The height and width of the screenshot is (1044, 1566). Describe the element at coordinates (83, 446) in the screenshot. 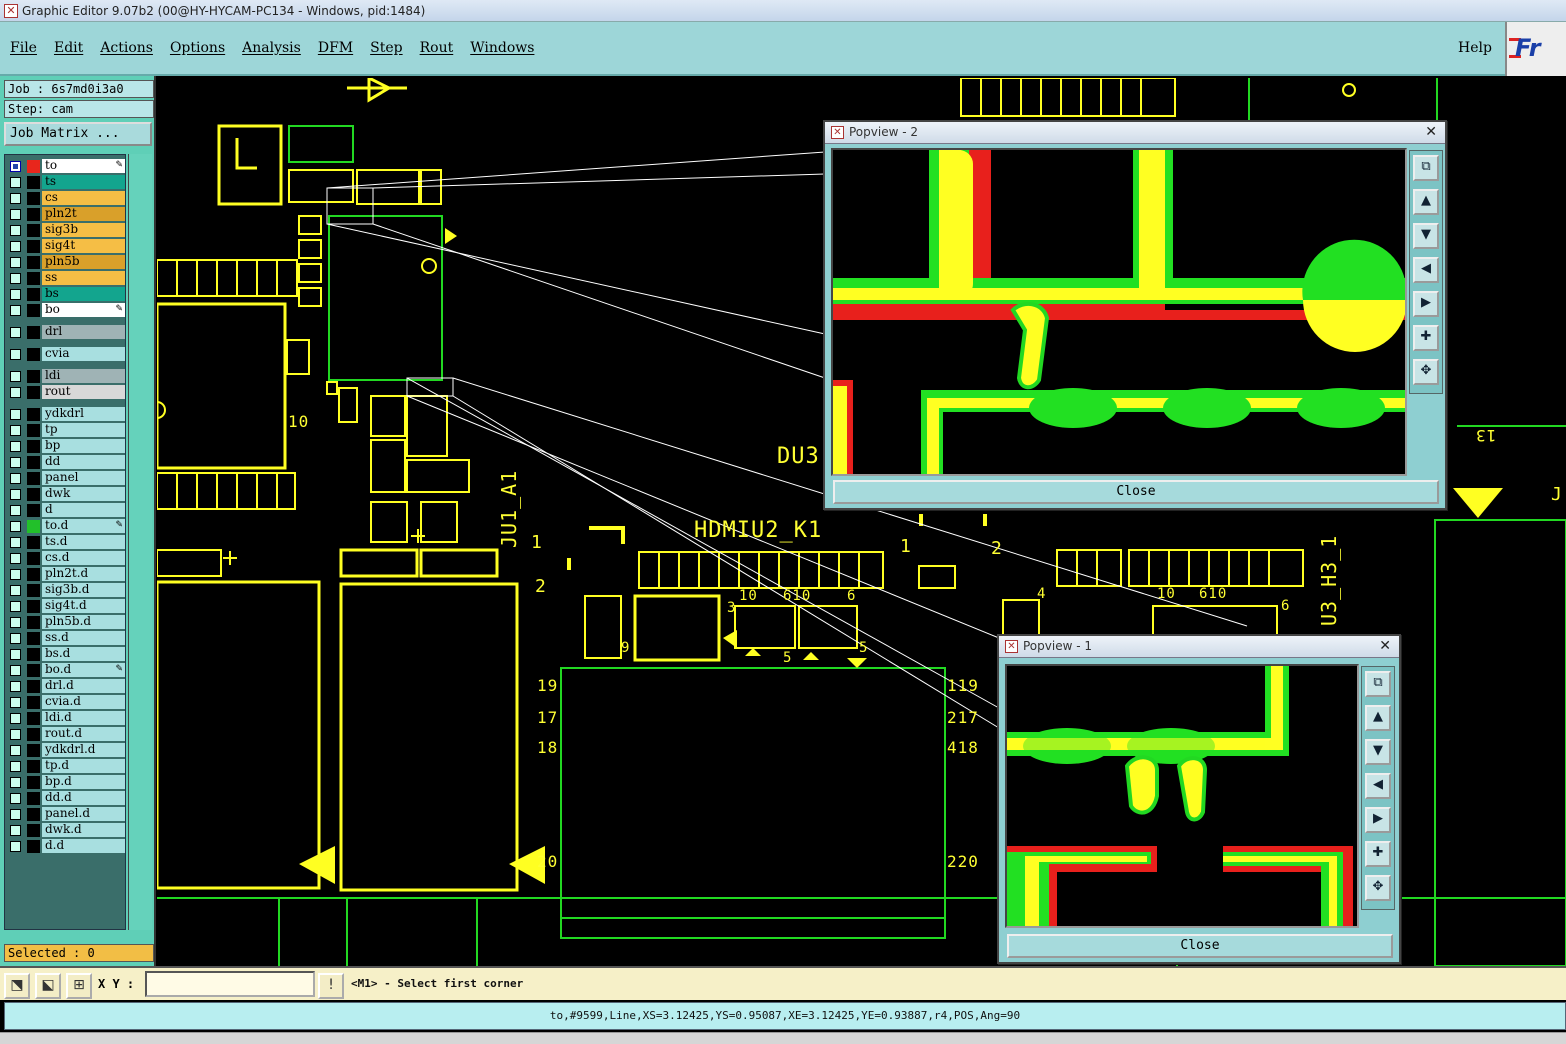

I see `layer-name: bp` at that location.